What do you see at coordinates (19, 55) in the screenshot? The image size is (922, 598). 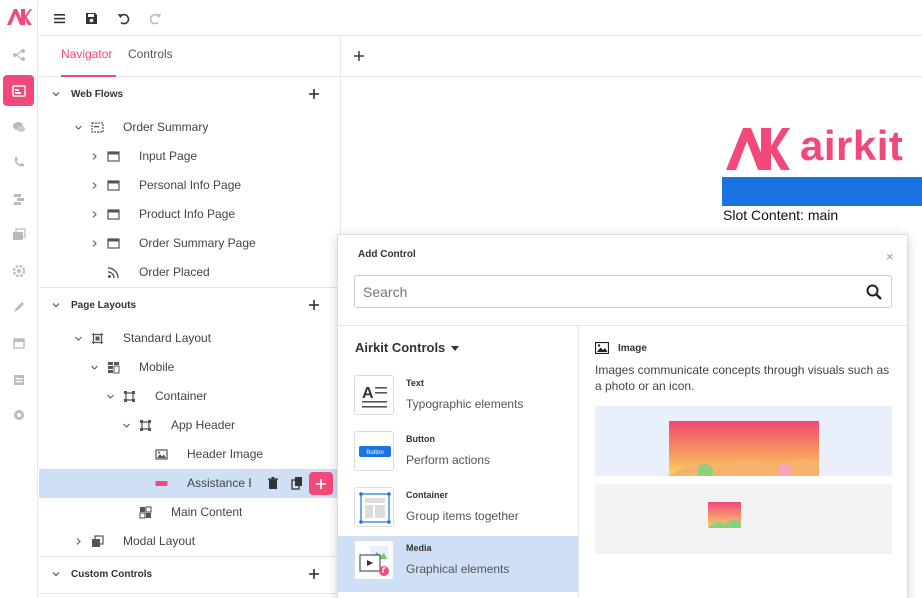 I see `flows-icon` at bounding box center [19, 55].